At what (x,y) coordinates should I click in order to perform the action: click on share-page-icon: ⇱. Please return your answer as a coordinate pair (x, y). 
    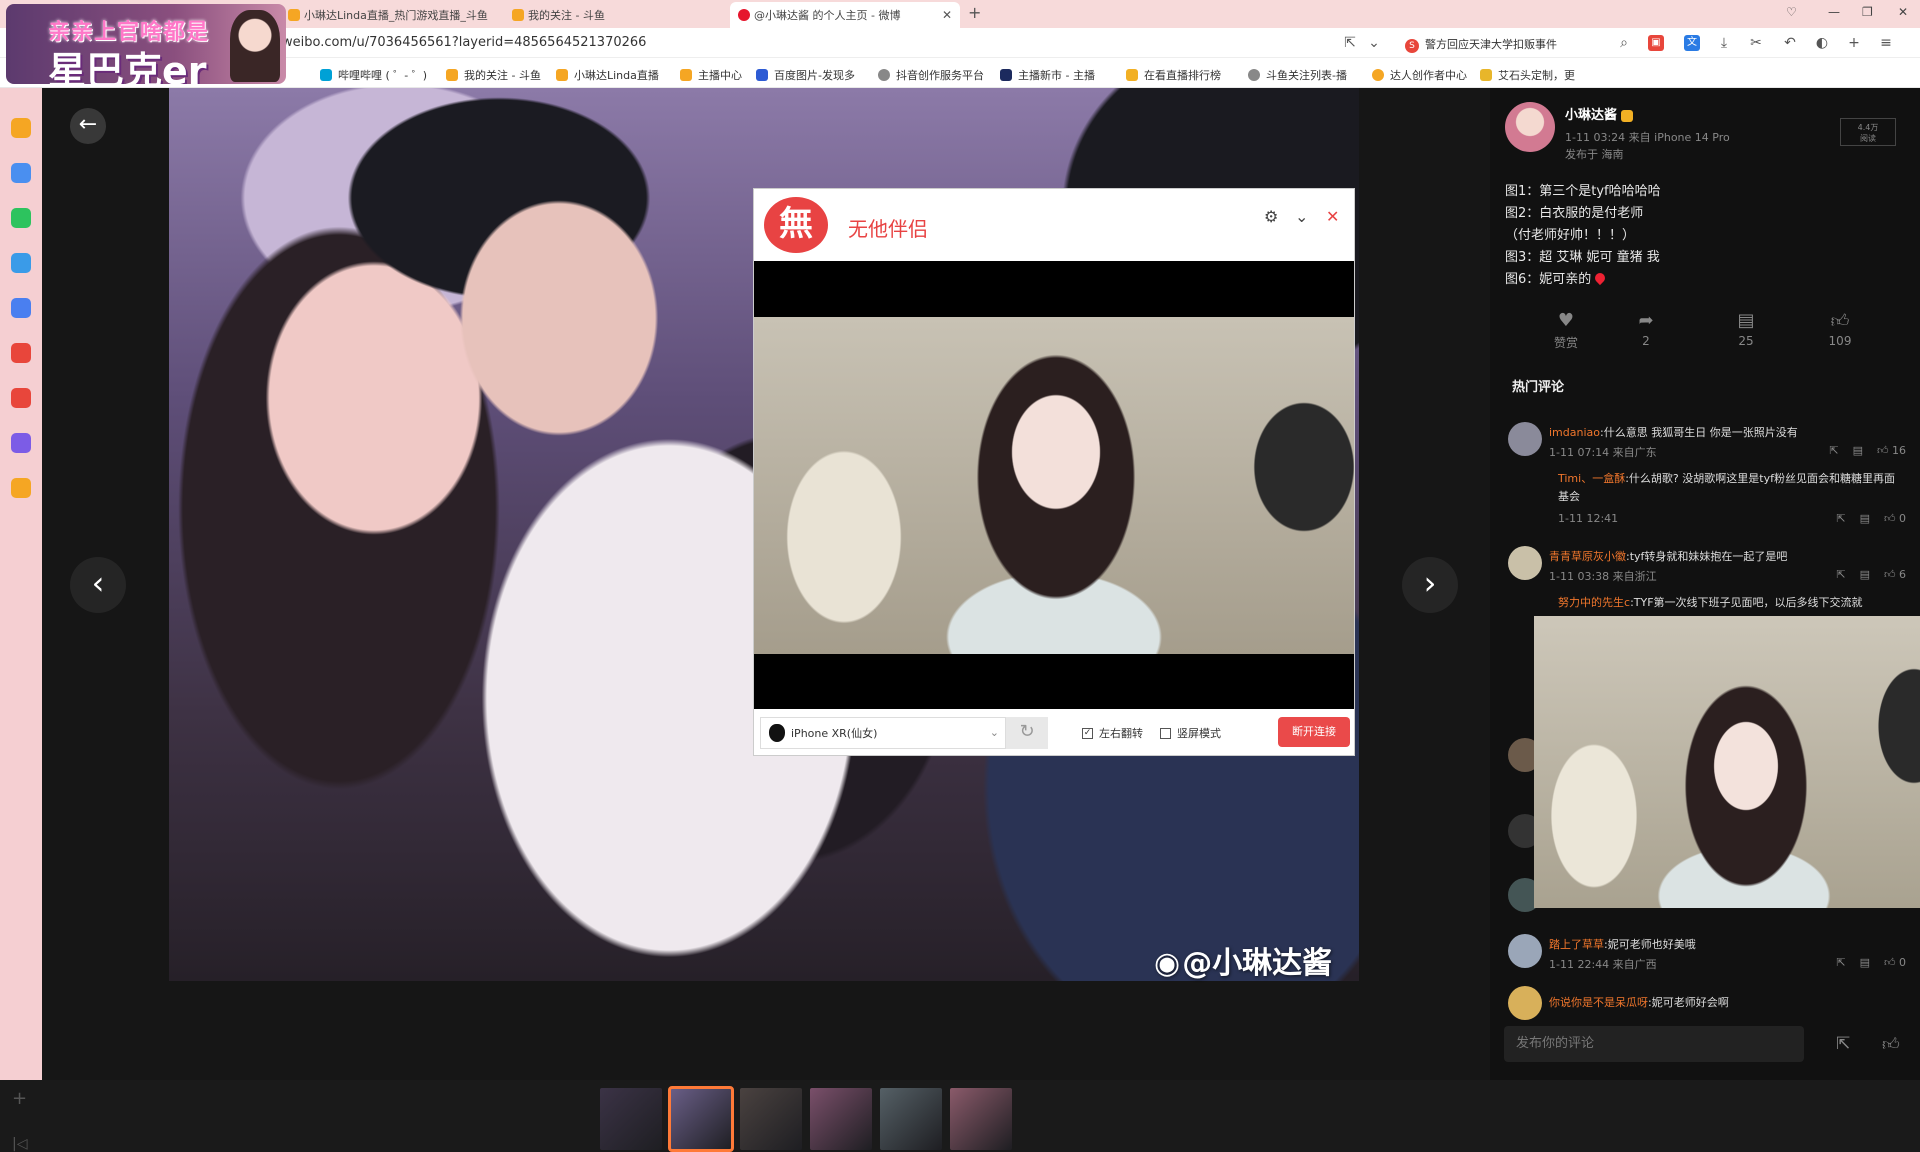
    Looking at the image, I should click on (1350, 43).